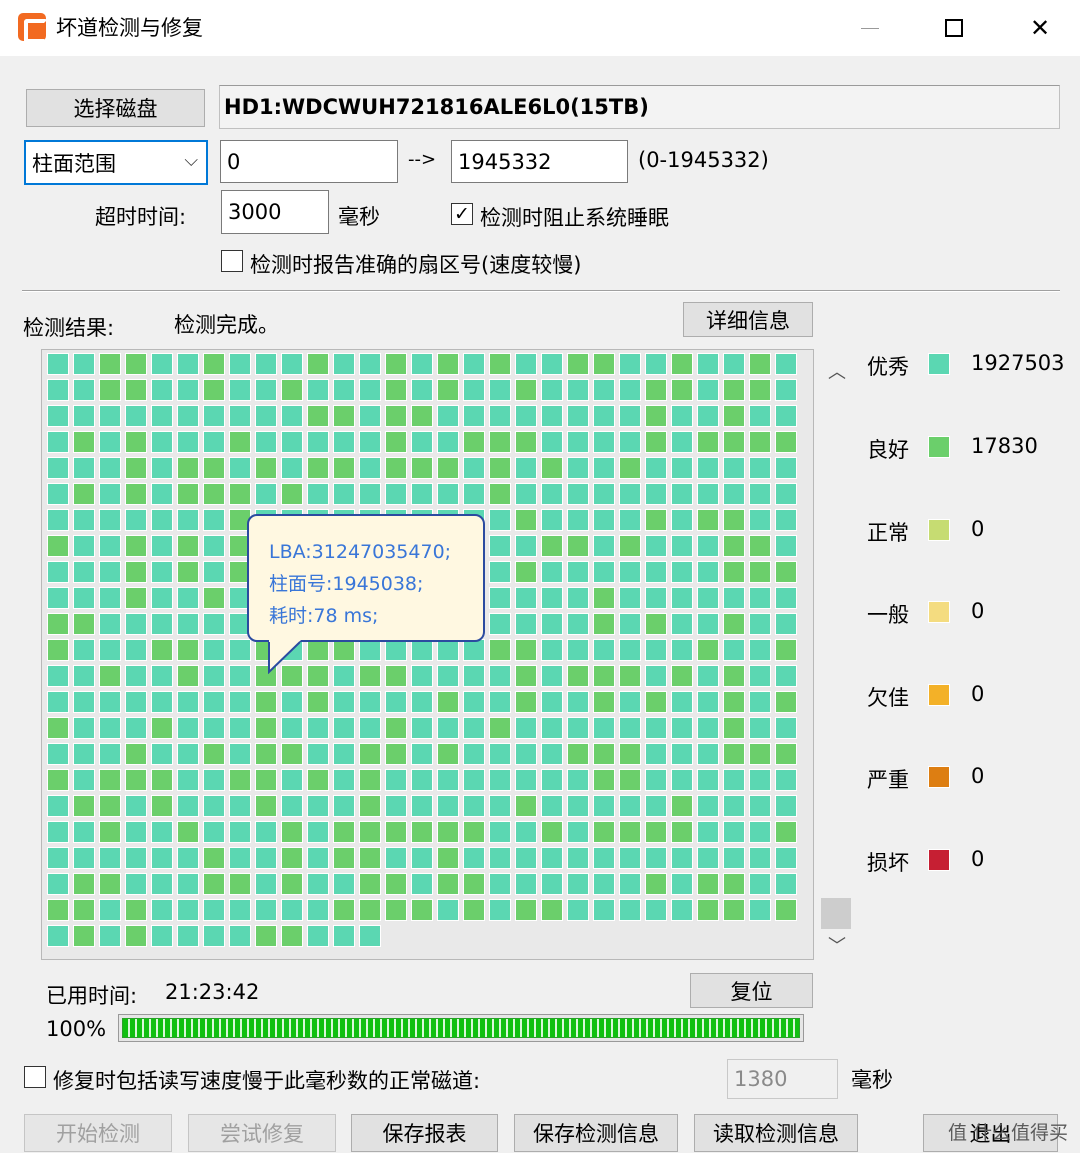 The image size is (1080, 1153). I want to click on reset-button: 复位, so click(751, 990).